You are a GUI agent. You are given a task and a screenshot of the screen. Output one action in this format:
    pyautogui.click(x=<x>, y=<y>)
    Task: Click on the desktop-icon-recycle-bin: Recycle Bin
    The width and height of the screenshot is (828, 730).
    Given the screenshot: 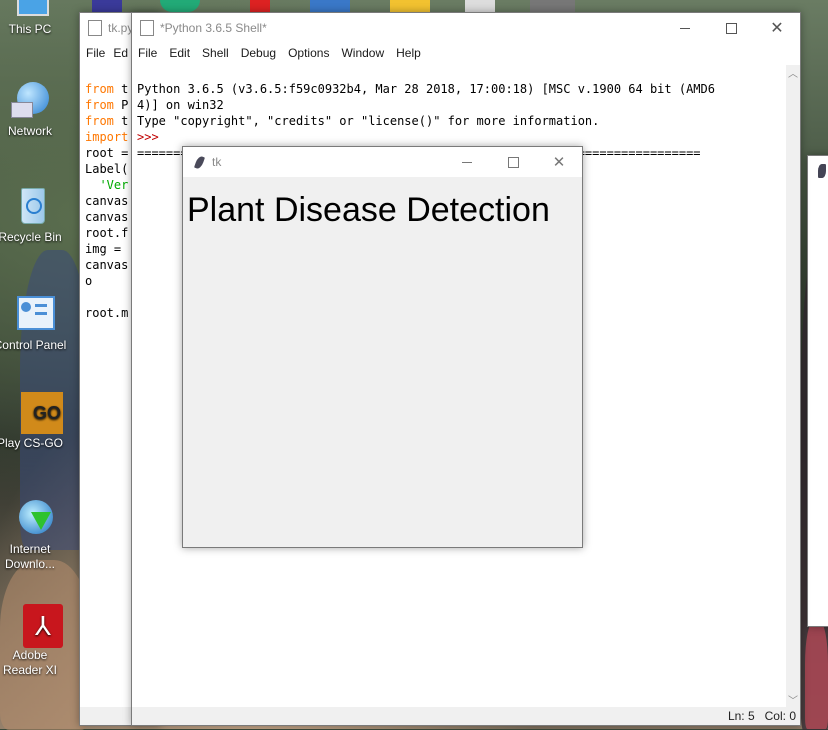 What is the action you would take?
    pyautogui.click(x=33, y=215)
    